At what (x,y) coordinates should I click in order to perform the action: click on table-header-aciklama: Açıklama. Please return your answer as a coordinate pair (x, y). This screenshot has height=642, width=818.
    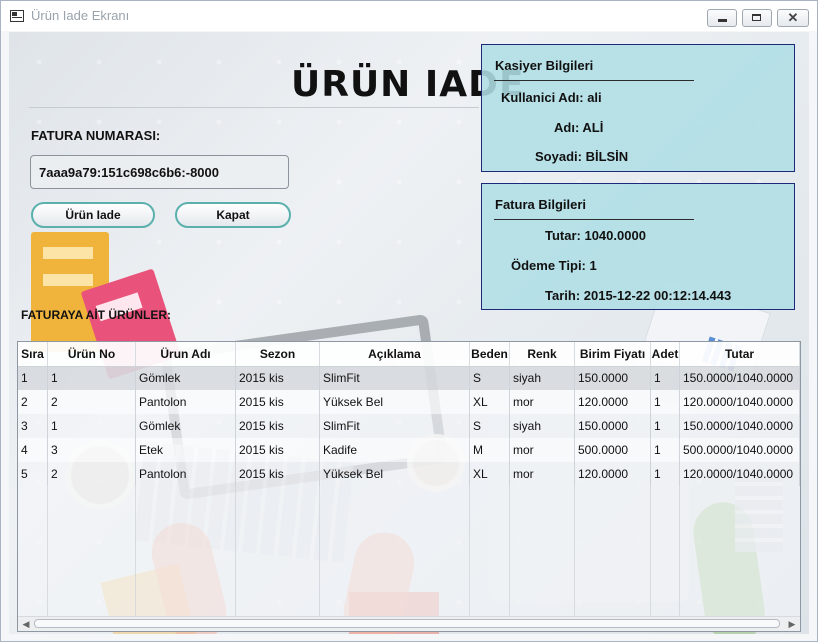
    Looking at the image, I should click on (395, 354).